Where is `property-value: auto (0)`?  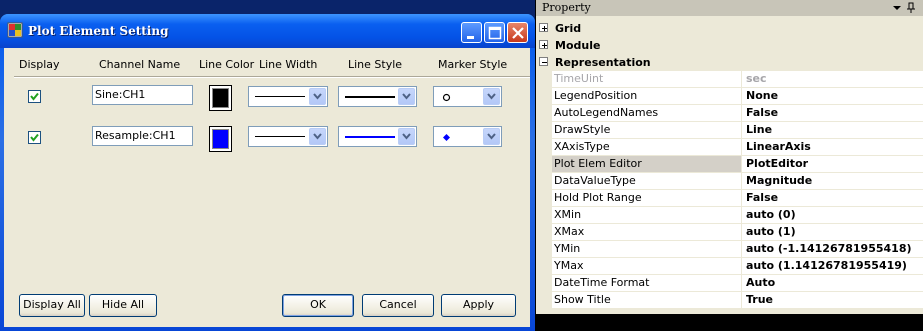 property-value: auto (0) is located at coordinates (833, 215).